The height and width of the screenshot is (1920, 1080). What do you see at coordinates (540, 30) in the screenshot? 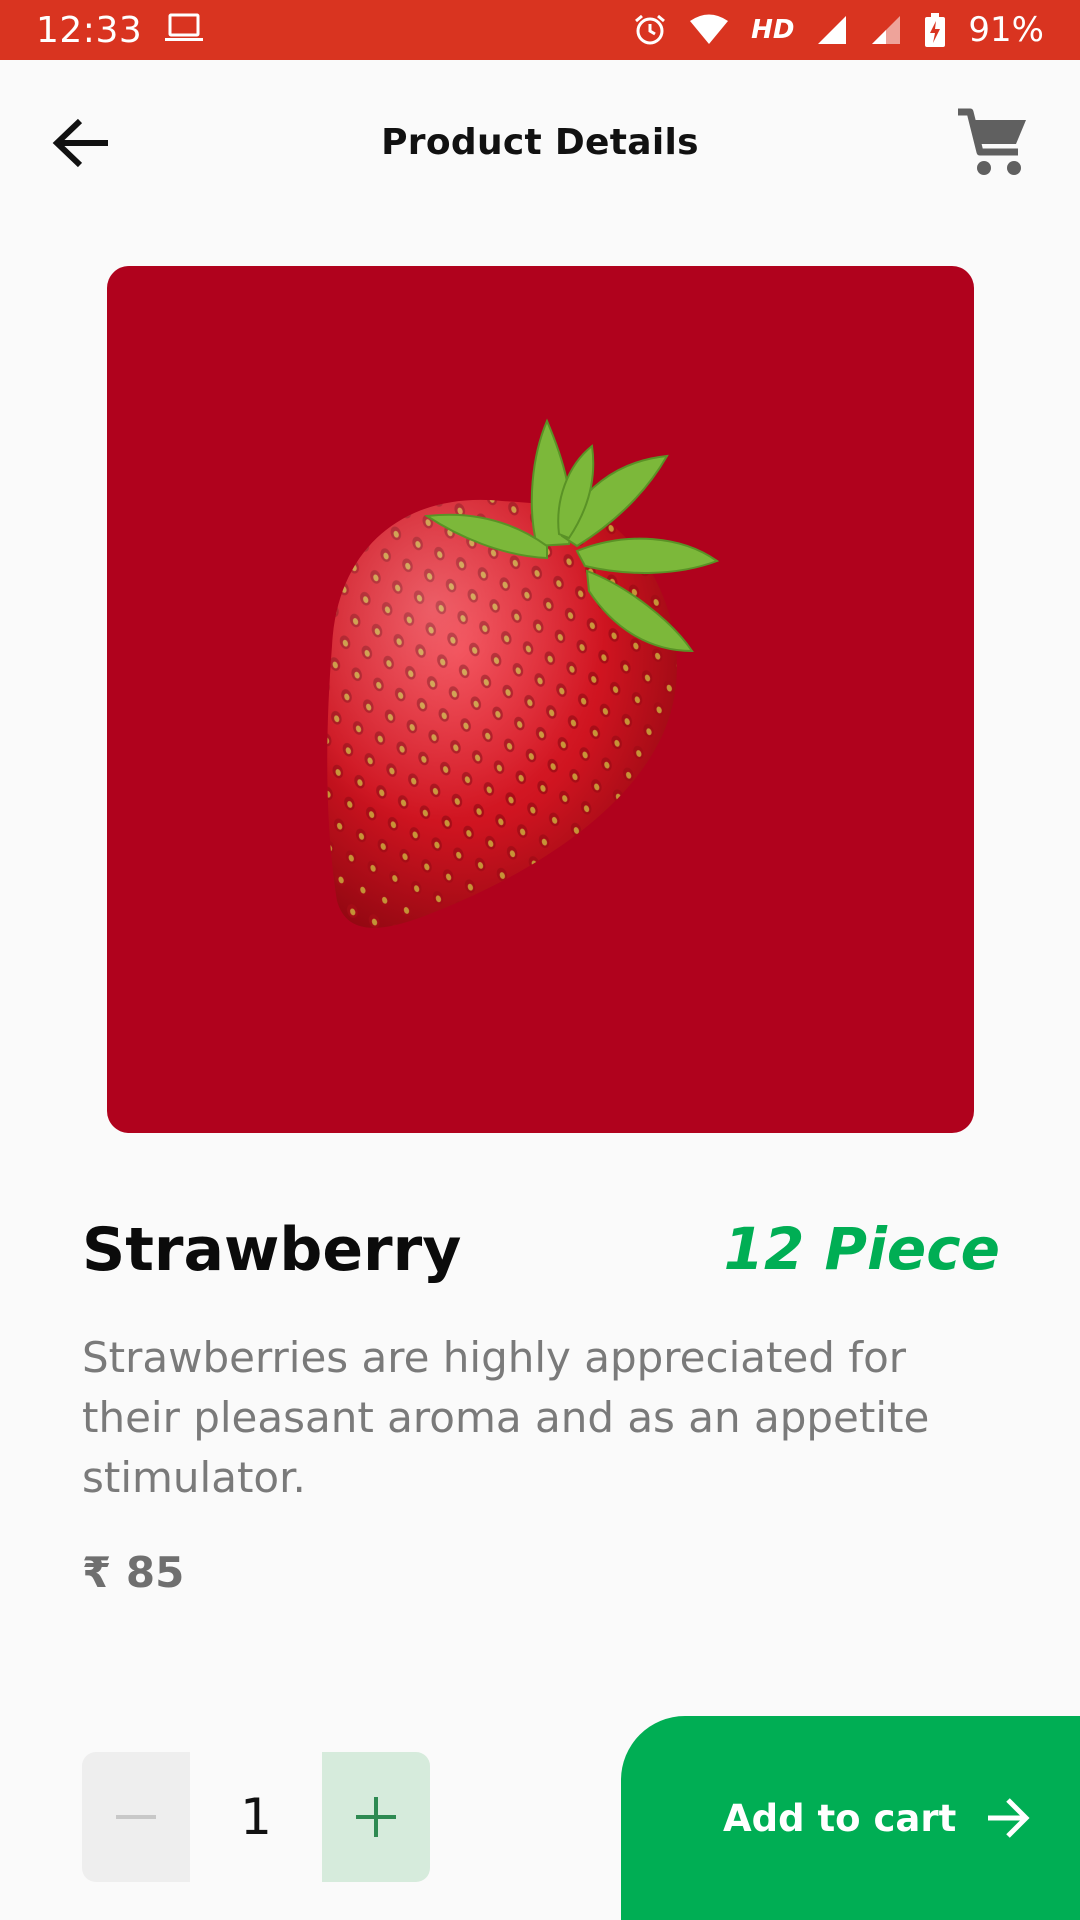
I see `status-bar: 12:33 HD 91%` at bounding box center [540, 30].